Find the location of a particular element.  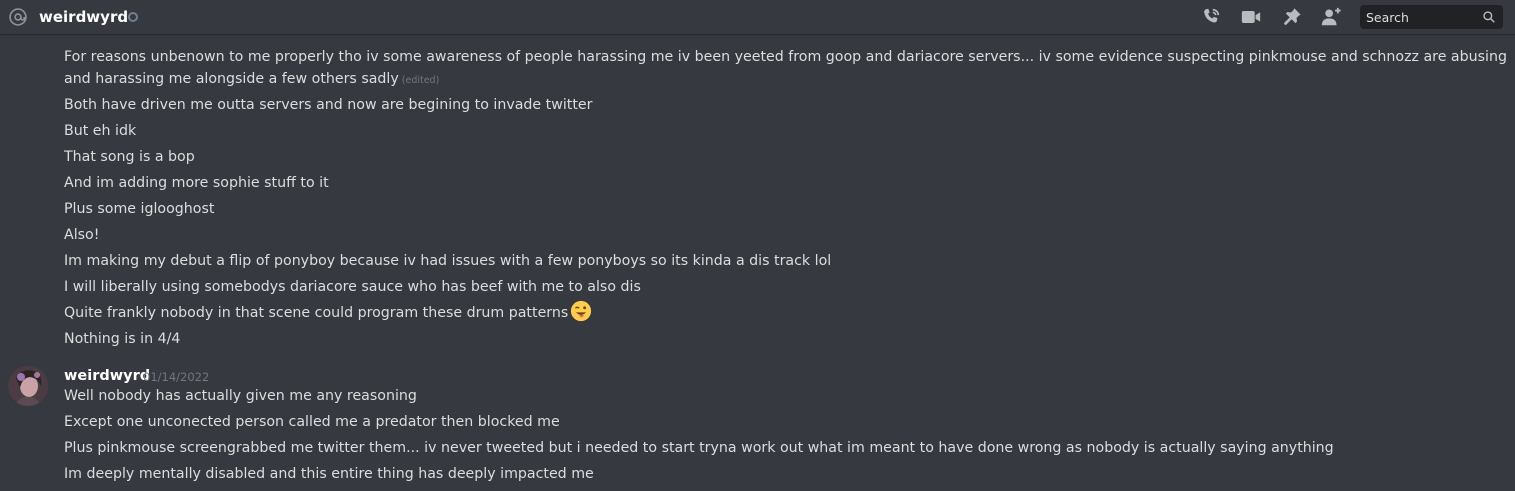

start-video-call-icon is located at coordinates (1251, 17).